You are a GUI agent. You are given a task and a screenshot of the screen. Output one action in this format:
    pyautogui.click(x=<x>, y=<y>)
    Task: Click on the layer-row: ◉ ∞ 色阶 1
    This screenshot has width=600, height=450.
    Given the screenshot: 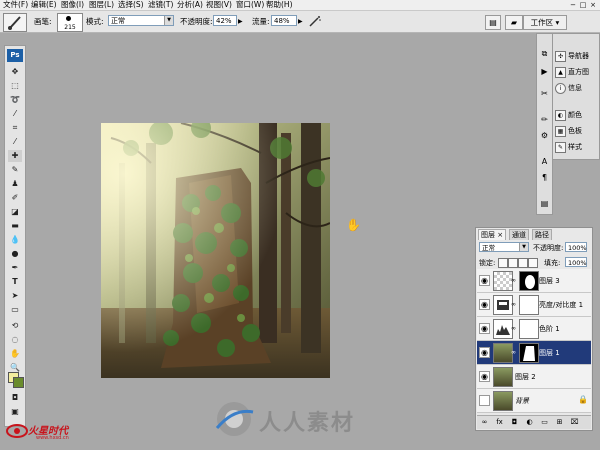 What is the action you would take?
    pyautogui.click(x=534, y=329)
    